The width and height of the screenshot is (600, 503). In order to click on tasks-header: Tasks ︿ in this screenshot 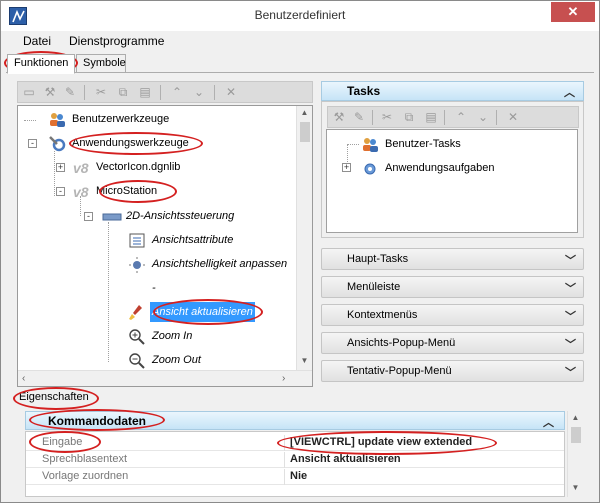, I will do `click(452, 91)`.